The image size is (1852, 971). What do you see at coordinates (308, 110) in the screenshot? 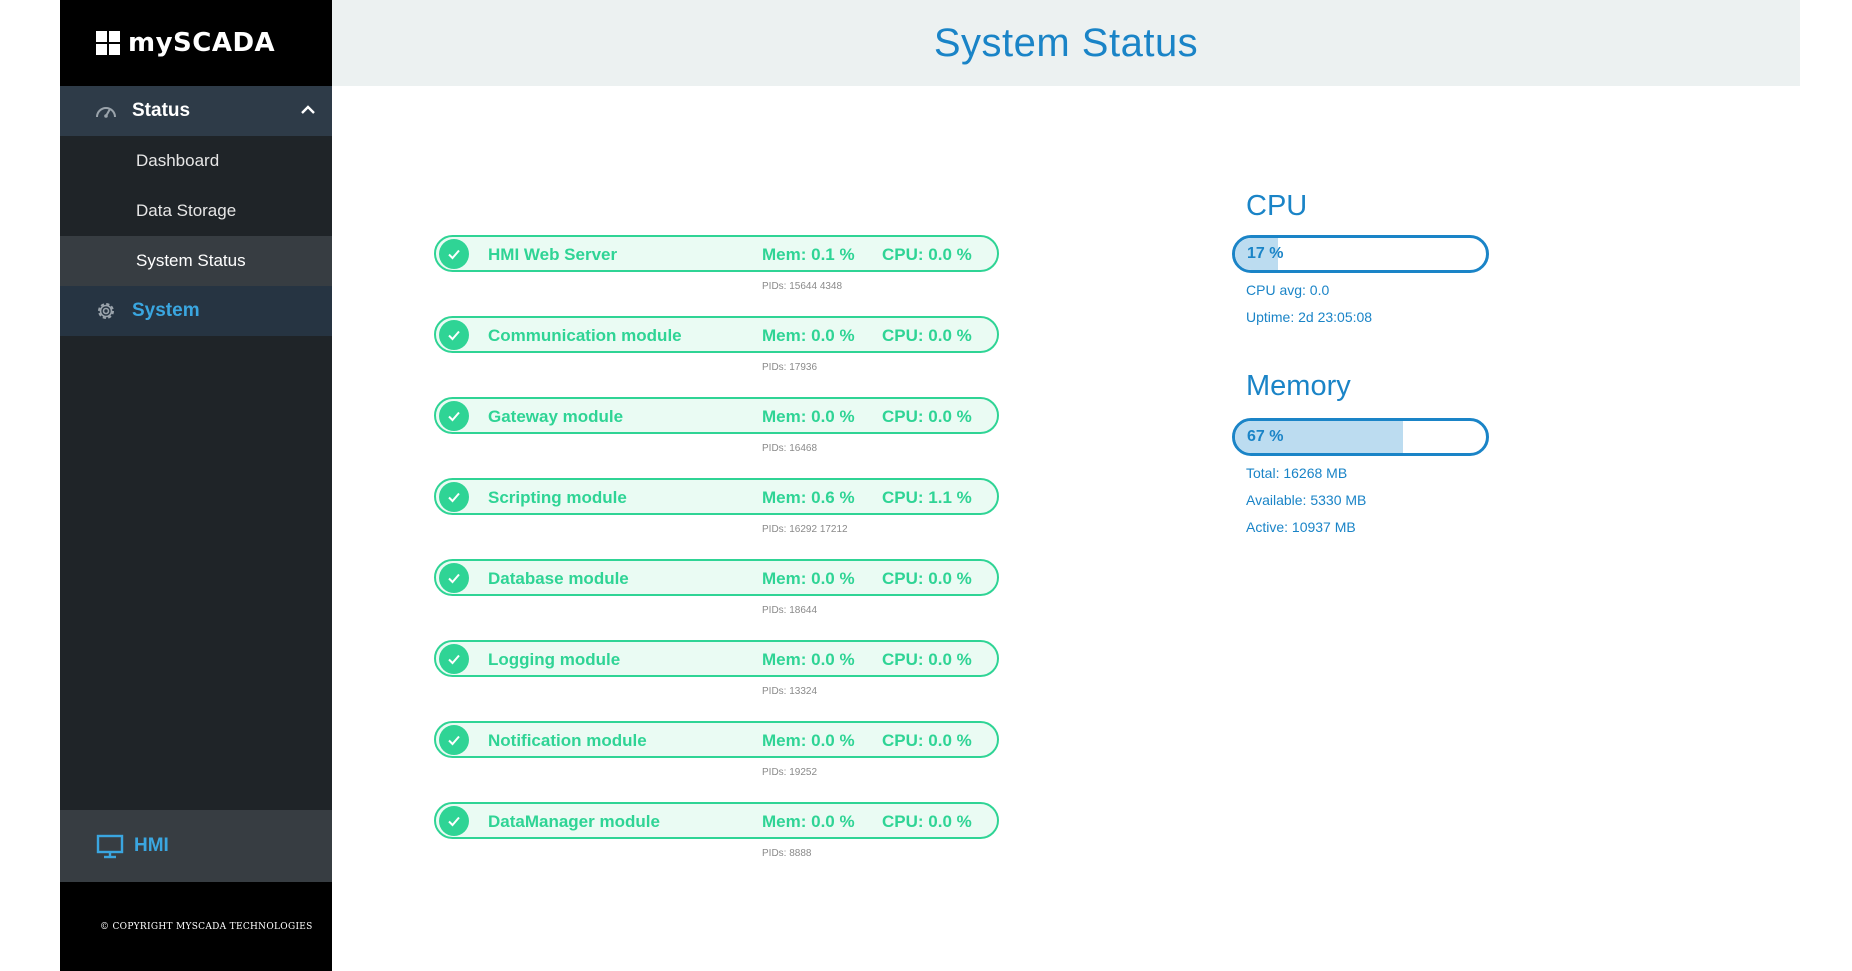
I see `chevron-up-icon` at bounding box center [308, 110].